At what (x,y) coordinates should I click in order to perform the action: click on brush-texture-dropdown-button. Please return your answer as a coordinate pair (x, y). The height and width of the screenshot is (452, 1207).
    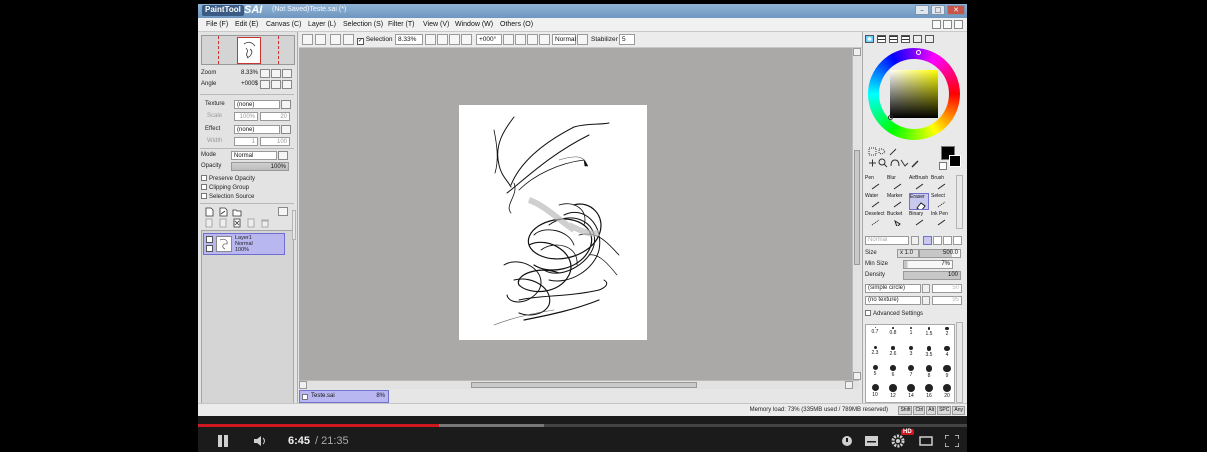
    Looking at the image, I should click on (926, 300).